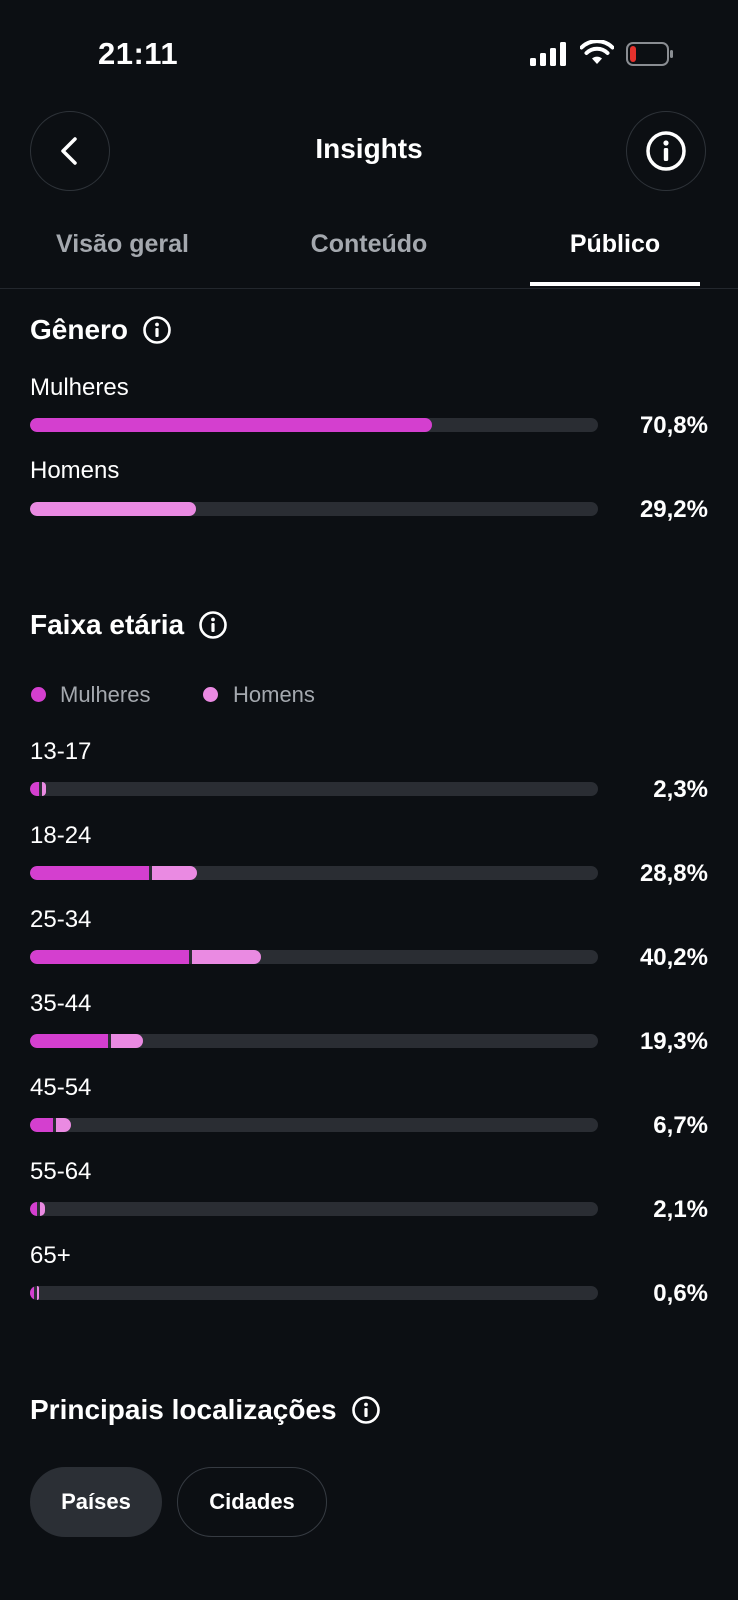 The image size is (738, 1600). Describe the element at coordinates (252, 1502) in the screenshot. I see `chip-cities: Cidades` at that location.